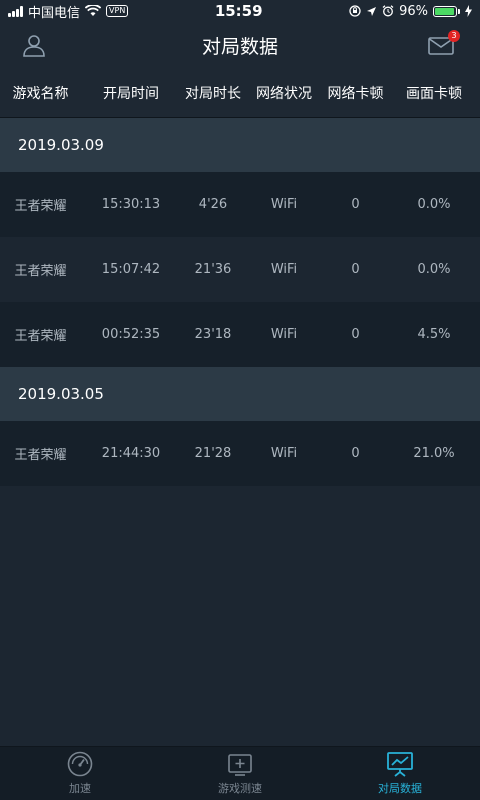 Image resolution: width=480 pixels, height=800 pixels. Describe the element at coordinates (446, 11) in the screenshot. I see `battery-icon` at that location.